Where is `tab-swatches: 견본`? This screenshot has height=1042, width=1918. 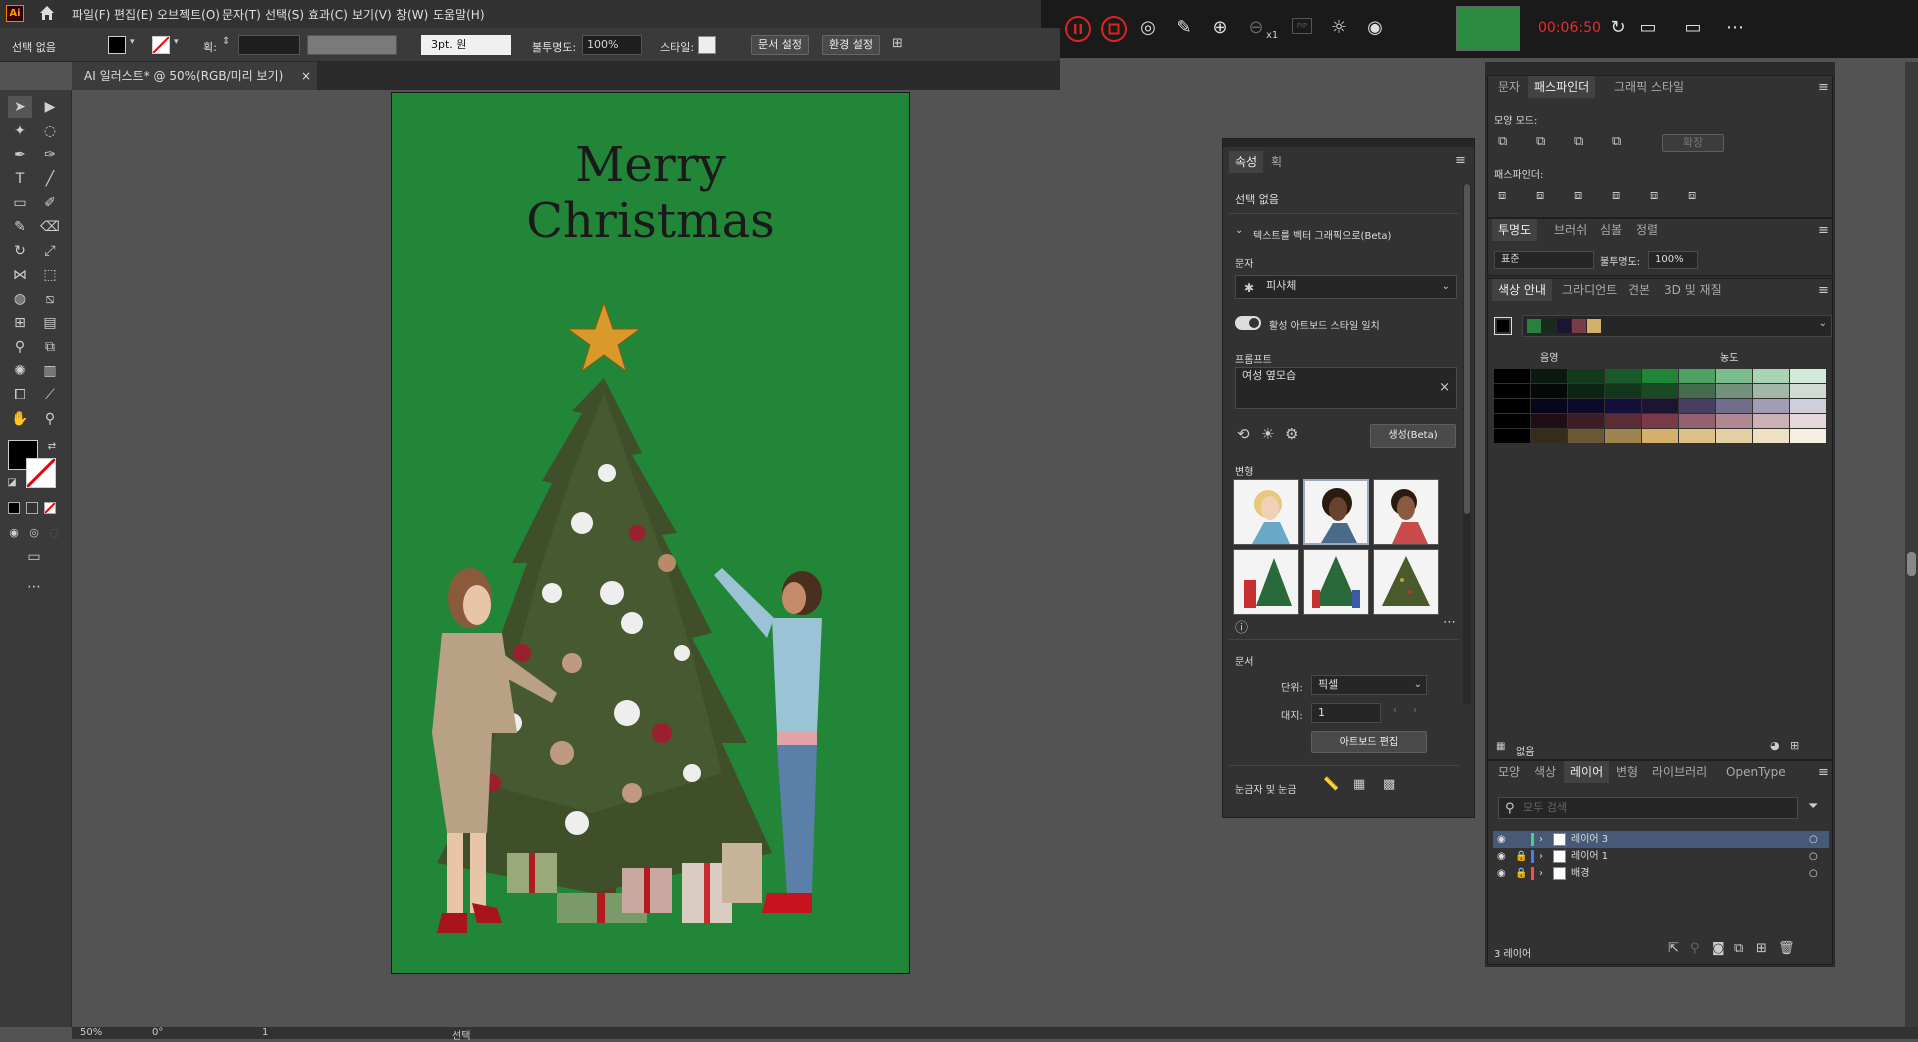 tab-swatches: 견본 is located at coordinates (1639, 290).